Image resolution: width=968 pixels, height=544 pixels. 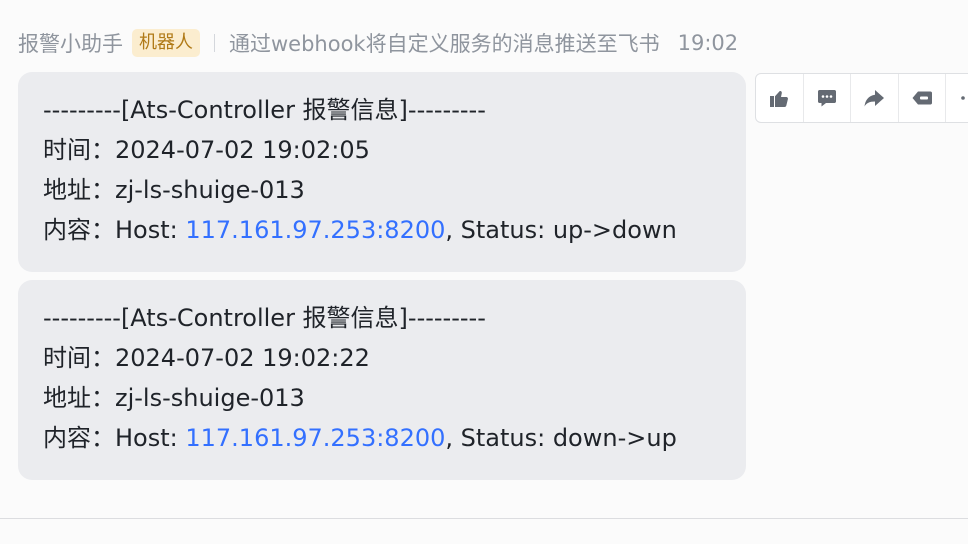 What do you see at coordinates (70, 43) in the screenshot?
I see `sender-name: 报警小助手` at bounding box center [70, 43].